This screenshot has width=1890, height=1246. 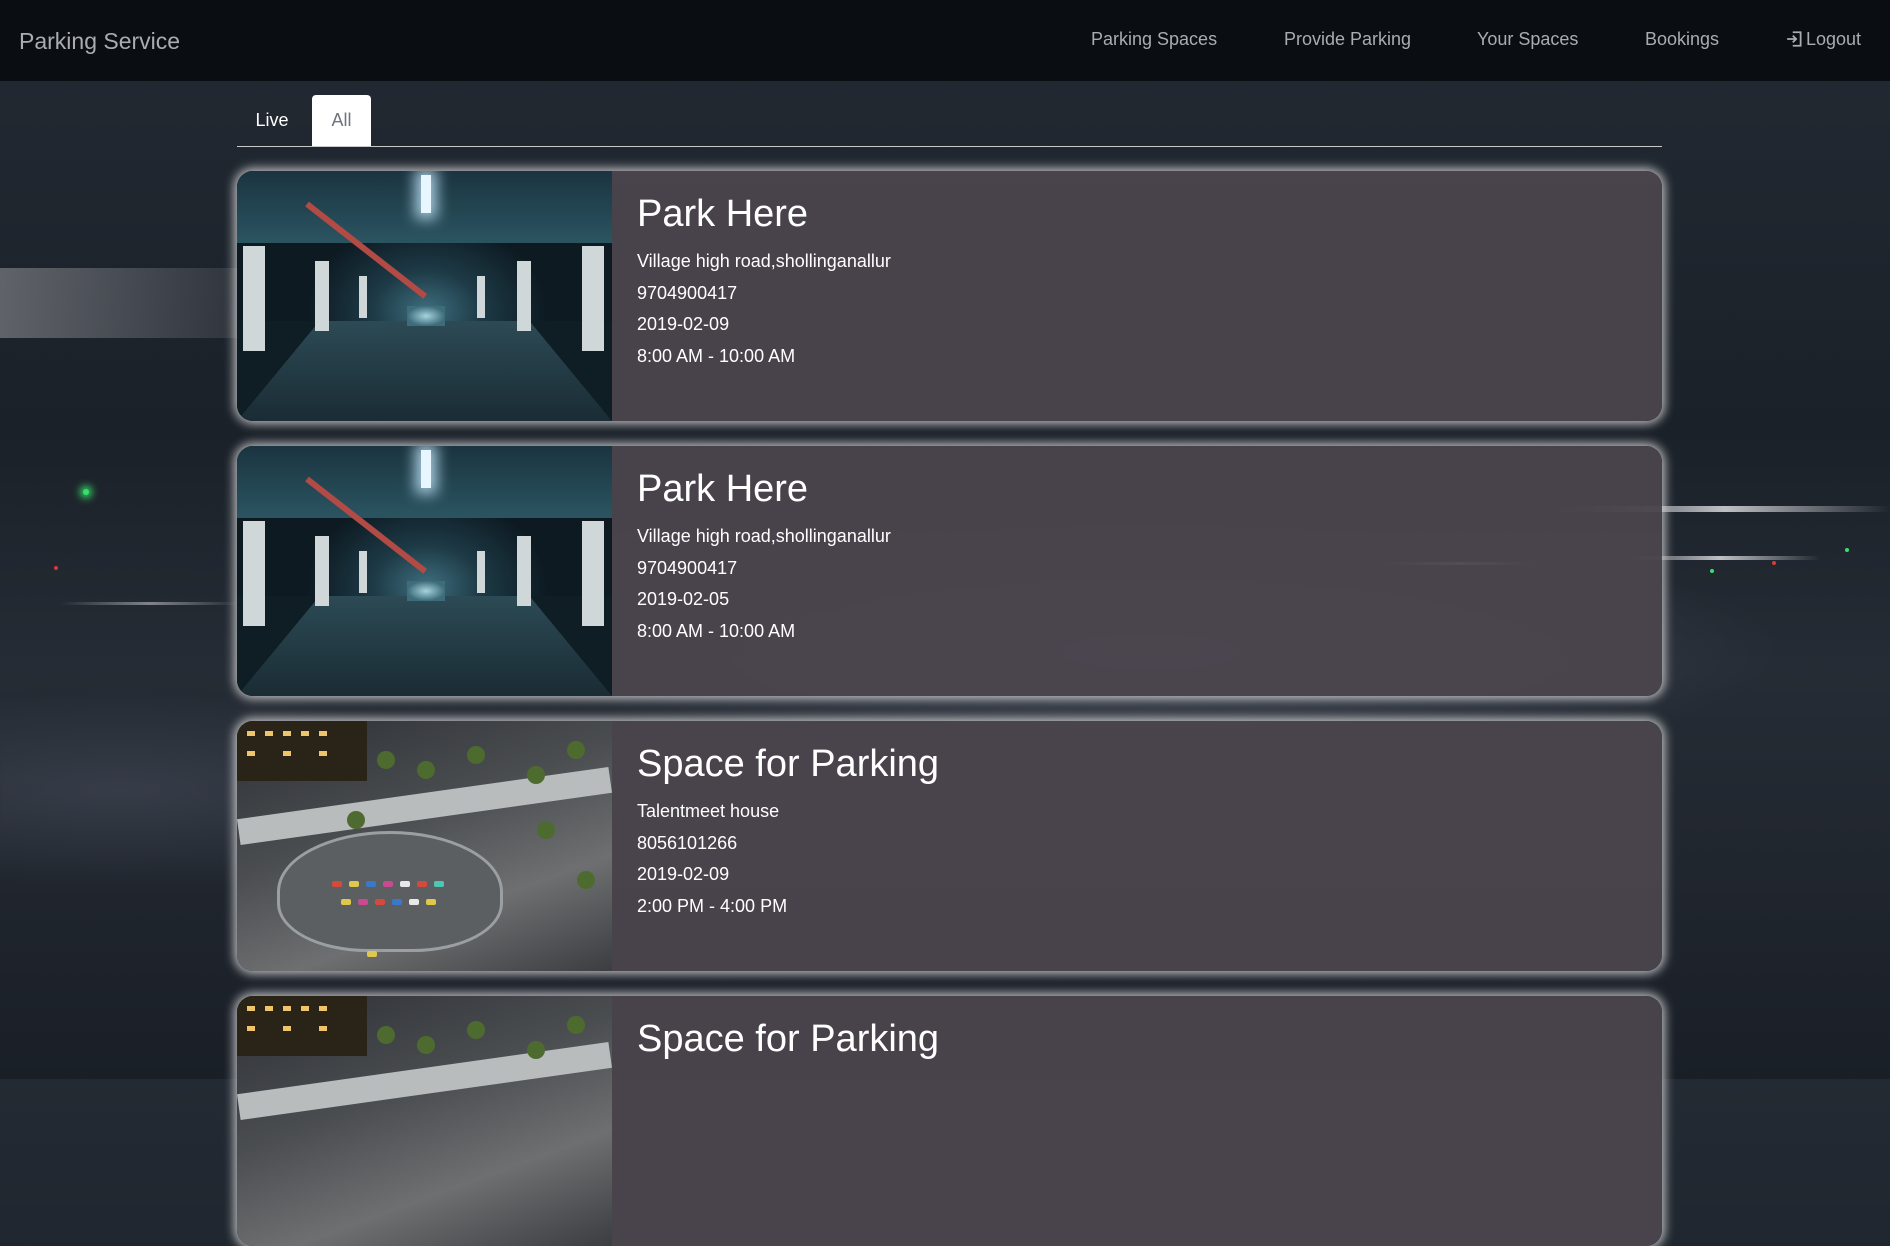 What do you see at coordinates (1154, 39) in the screenshot?
I see `nav-parking-spaces: Parking Spaces` at bounding box center [1154, 39].